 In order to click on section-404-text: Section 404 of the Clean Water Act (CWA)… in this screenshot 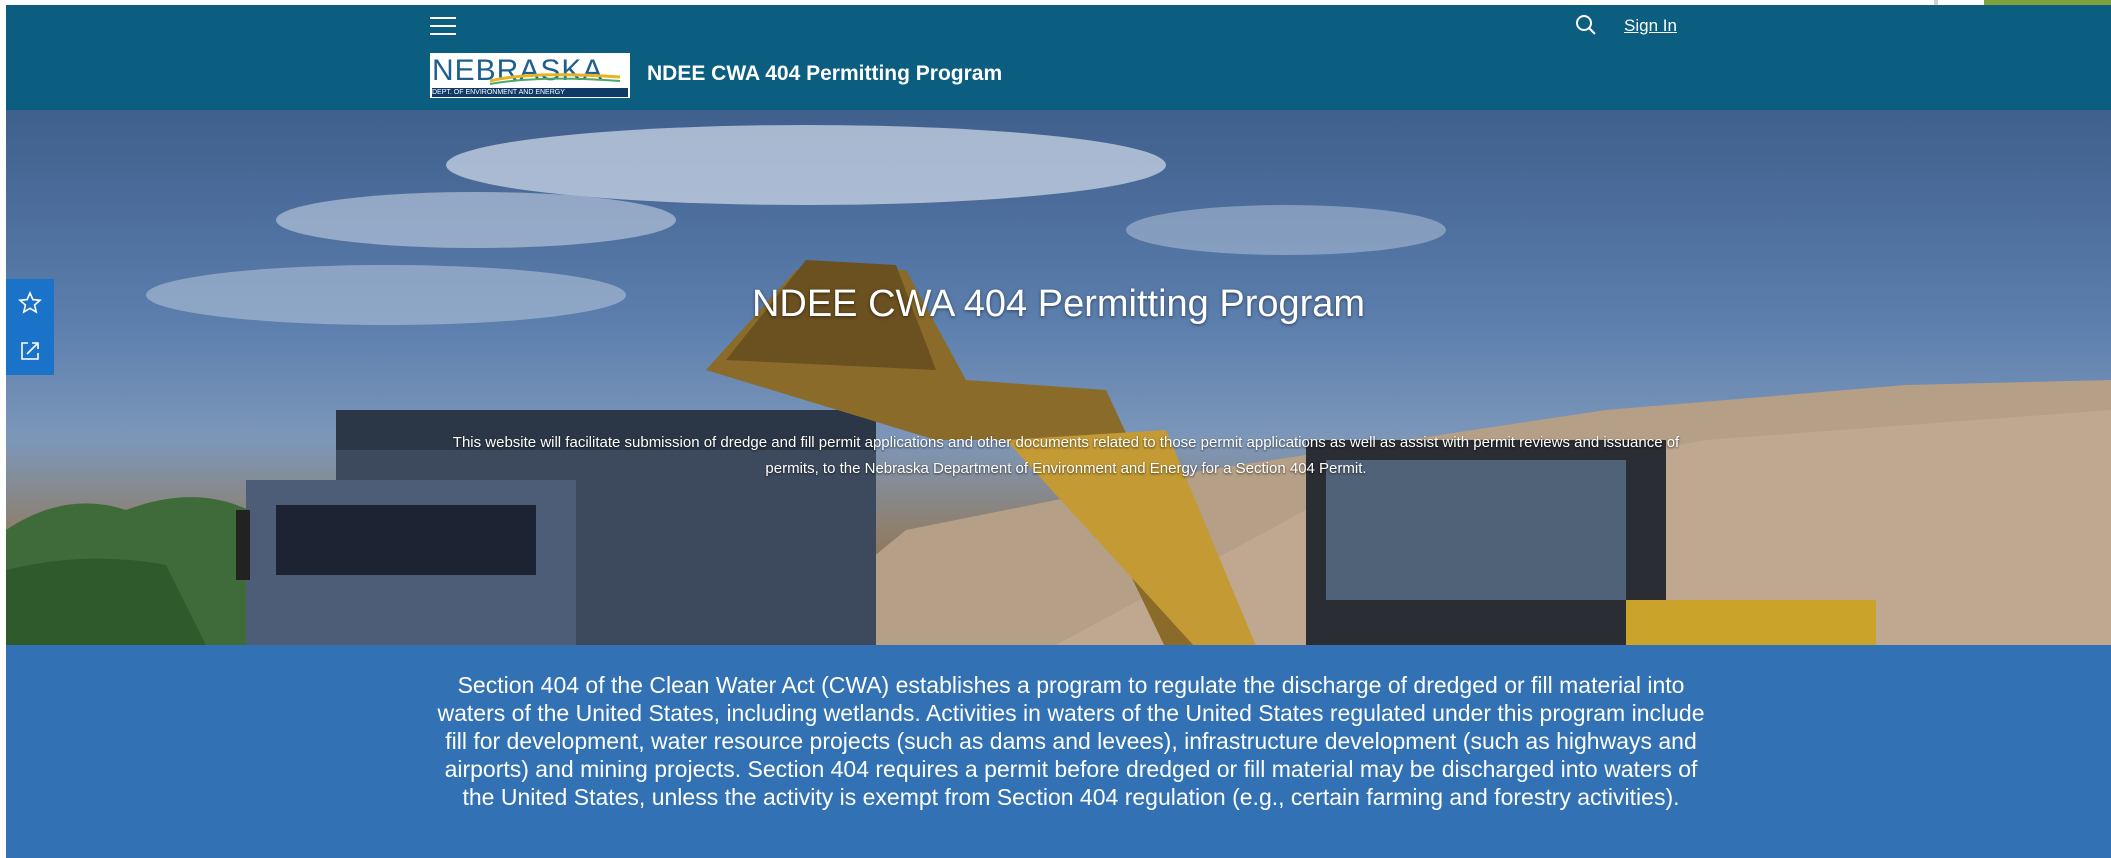, I will do `click(1071, 741)`.